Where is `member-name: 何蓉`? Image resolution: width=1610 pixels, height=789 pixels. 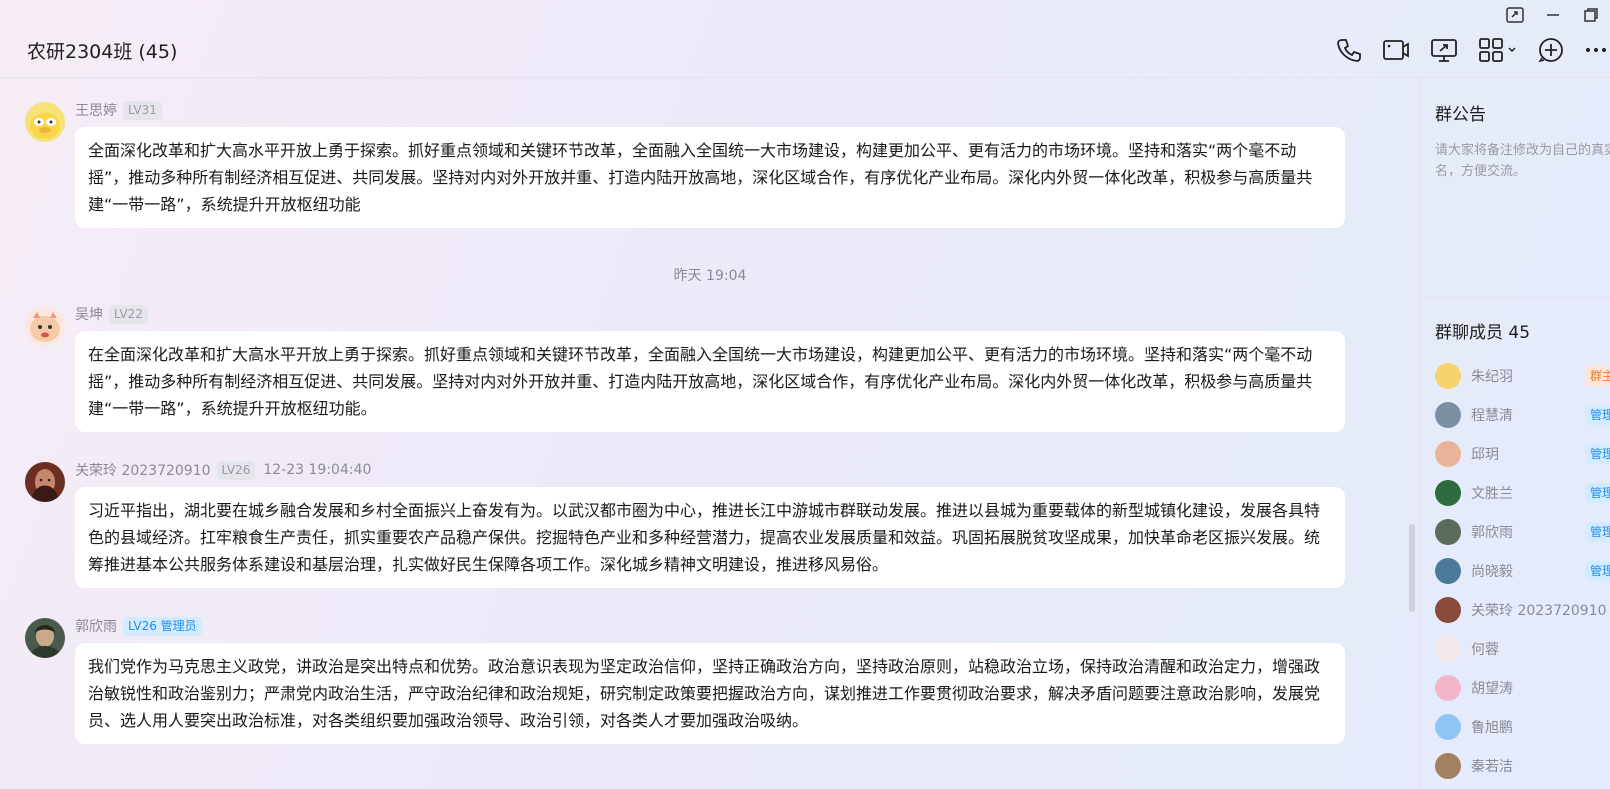 member-name: 何蓉 is located at coordinates (1485, 650).